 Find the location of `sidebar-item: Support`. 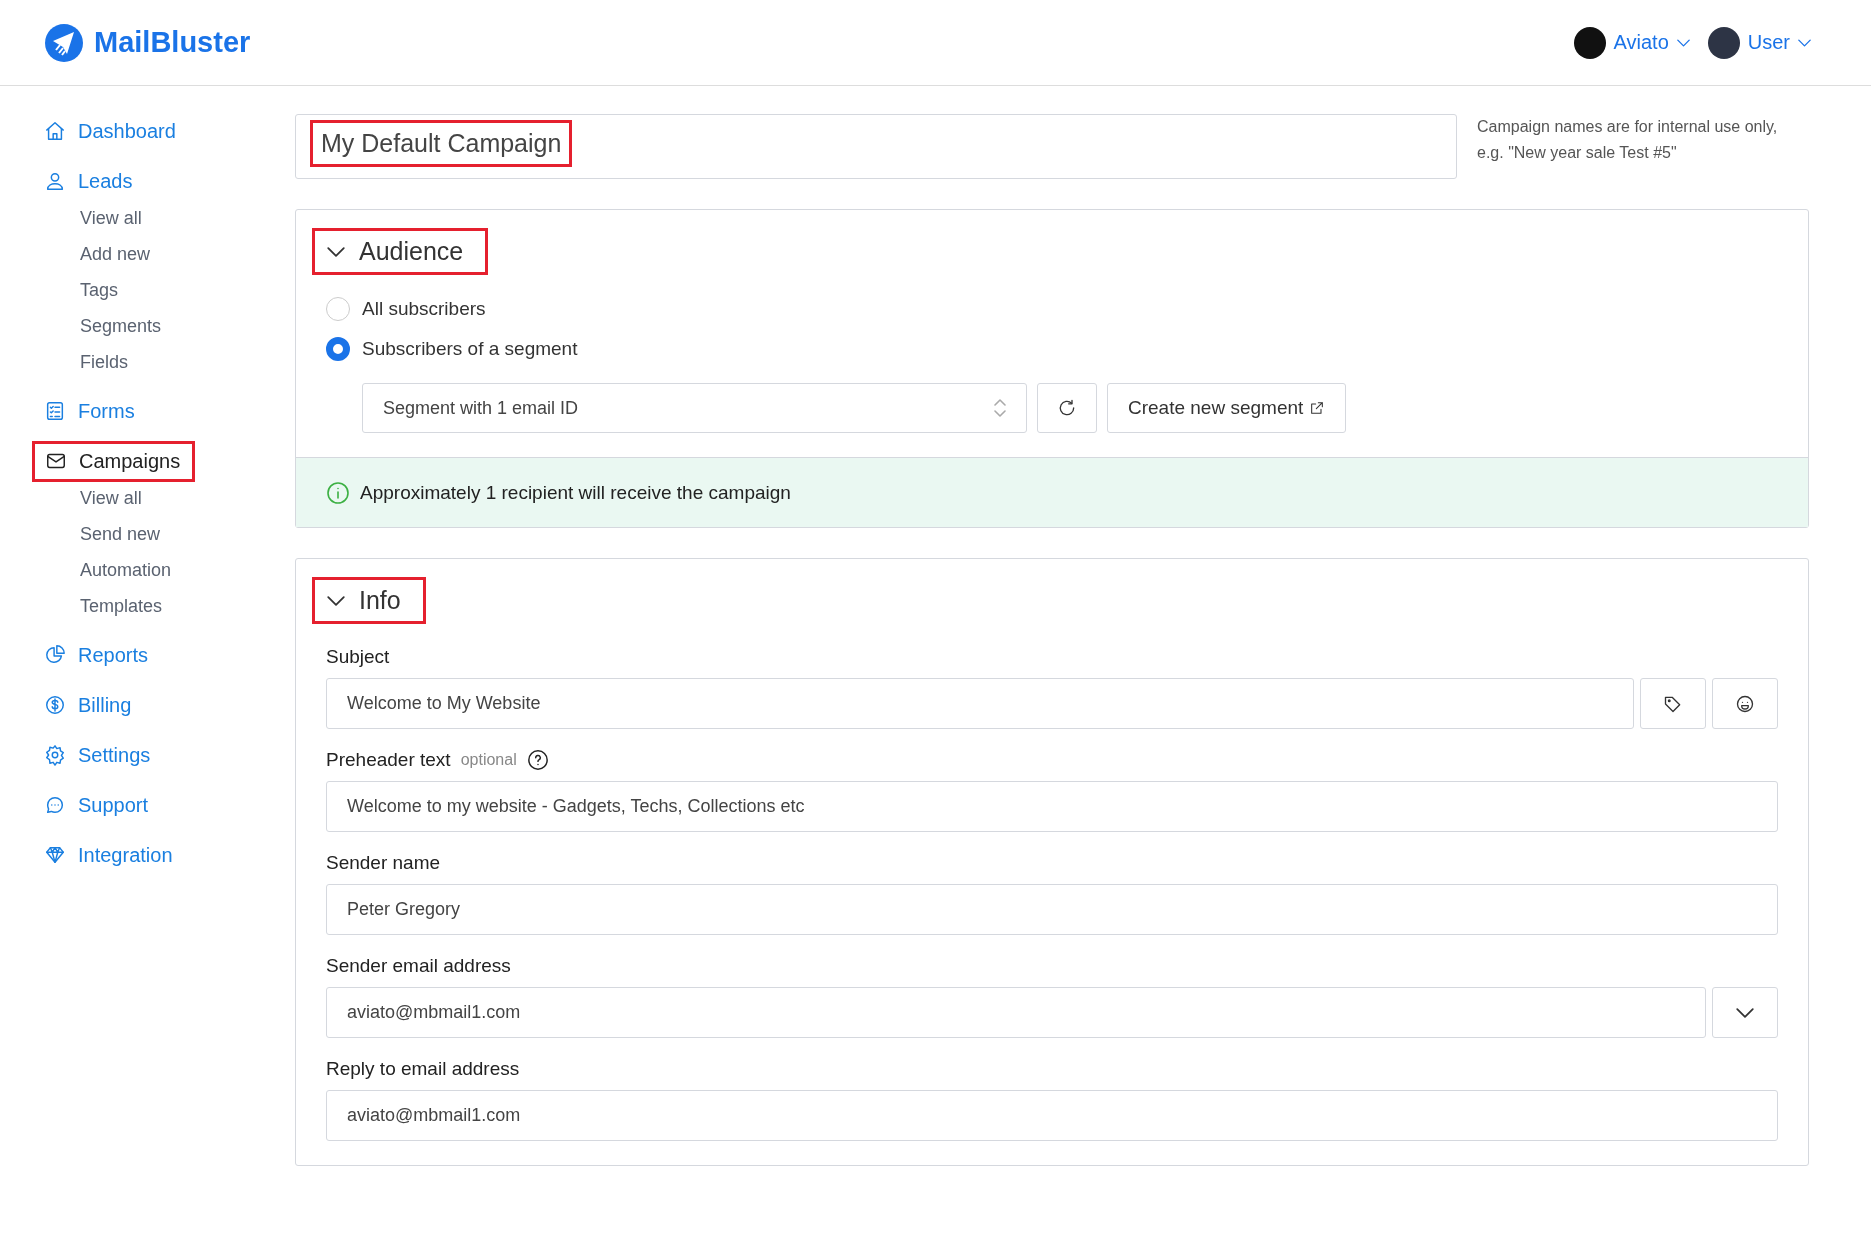

sidebar-item: Support is located at coordinates (97, 805).